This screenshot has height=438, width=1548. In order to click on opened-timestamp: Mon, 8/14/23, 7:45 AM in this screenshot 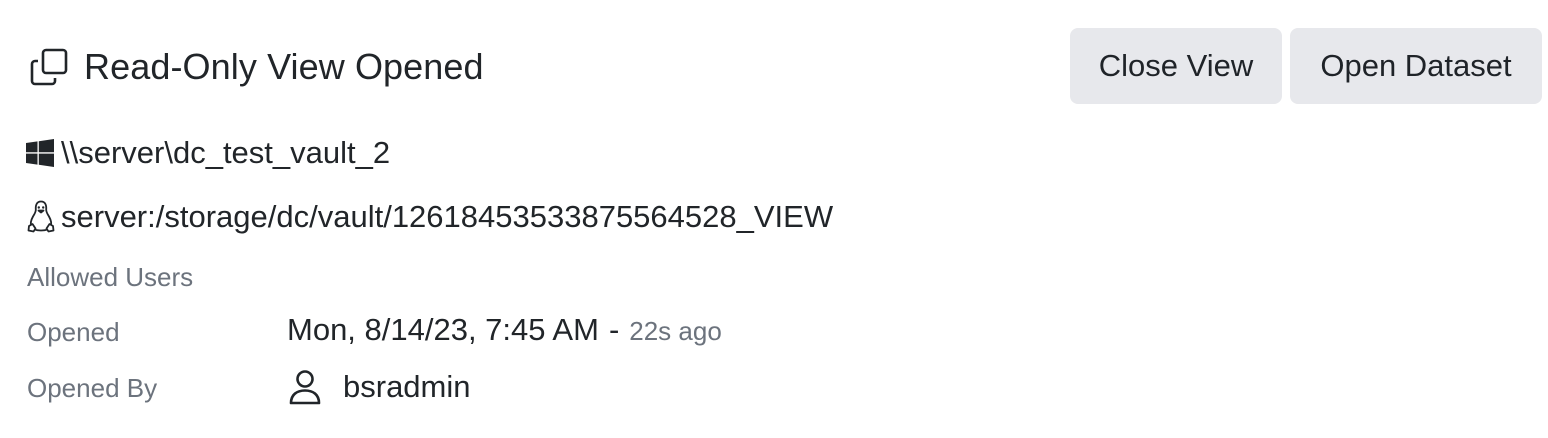, I will do `click(443, 329)`.